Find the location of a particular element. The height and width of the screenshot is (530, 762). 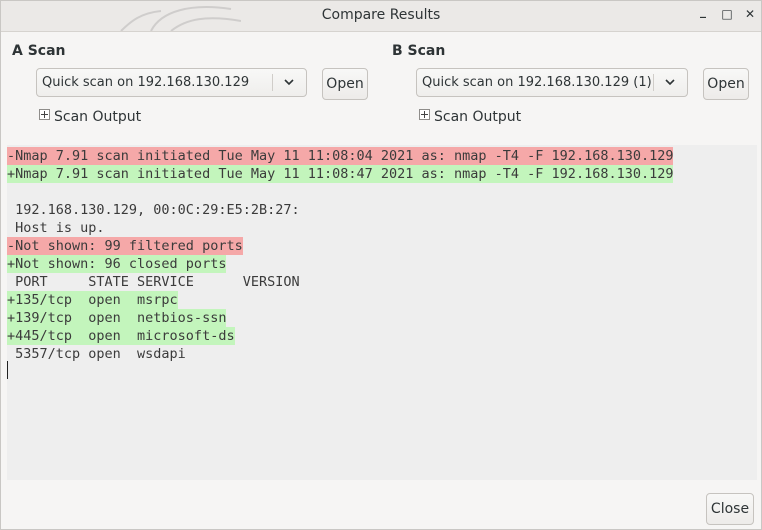

maximize-icon: □ is located at coordinates (727, 14).